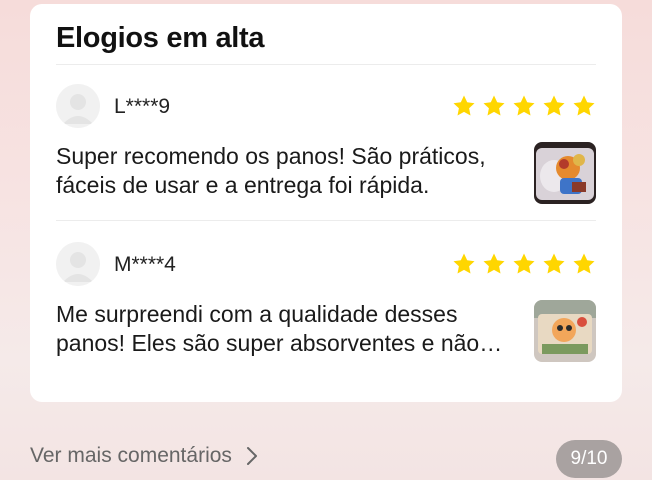 This screenshot has width=652, height=480. What do you see at coordinates (145, 264) in the screenshot?
I see `review-username: M****4` at bounding box center [145, 264].